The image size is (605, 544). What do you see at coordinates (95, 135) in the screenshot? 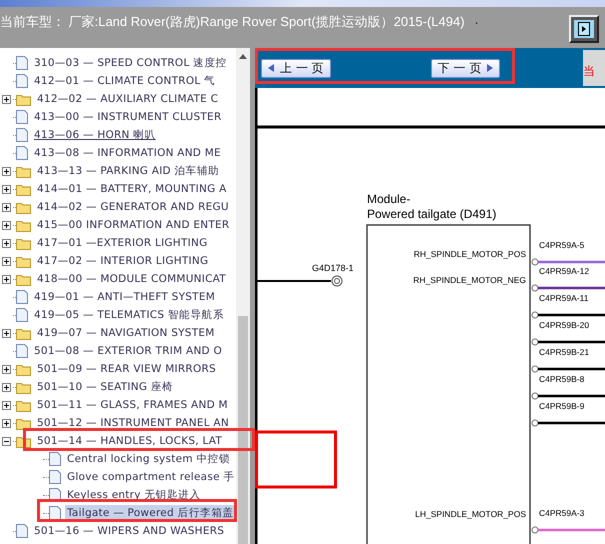
I see `tree-item: 413—06 — HORN 喇叭` at bounding box center [95, 135].